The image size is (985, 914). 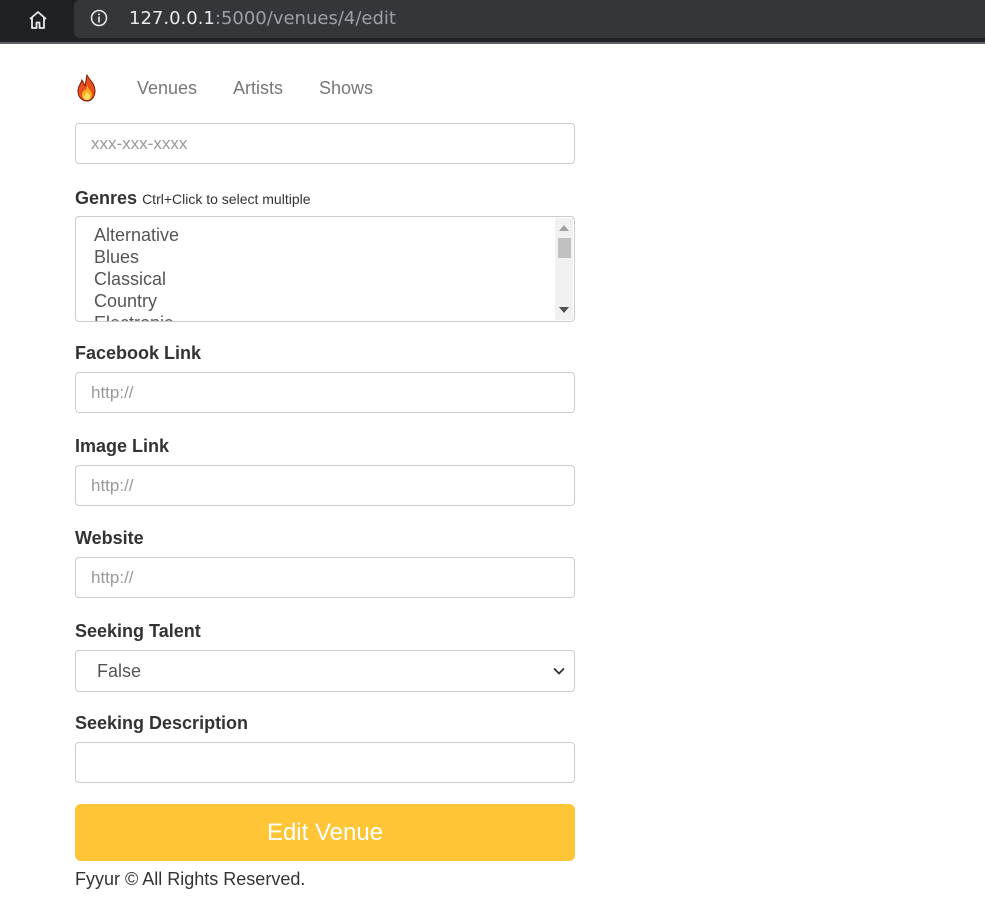 I want to click on seeking-talent-select: False, so click(x=325, y=671).